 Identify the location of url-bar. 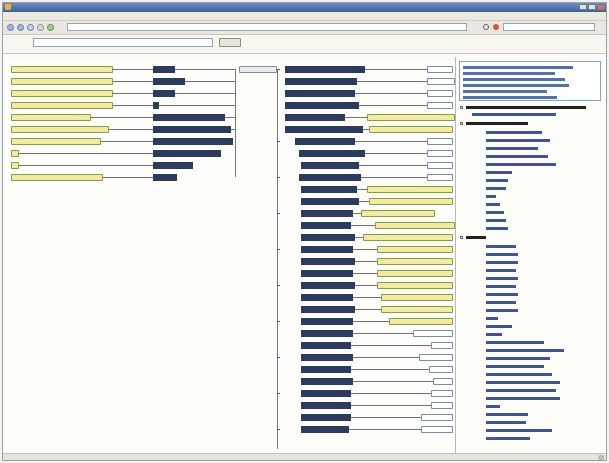
(267, 27).